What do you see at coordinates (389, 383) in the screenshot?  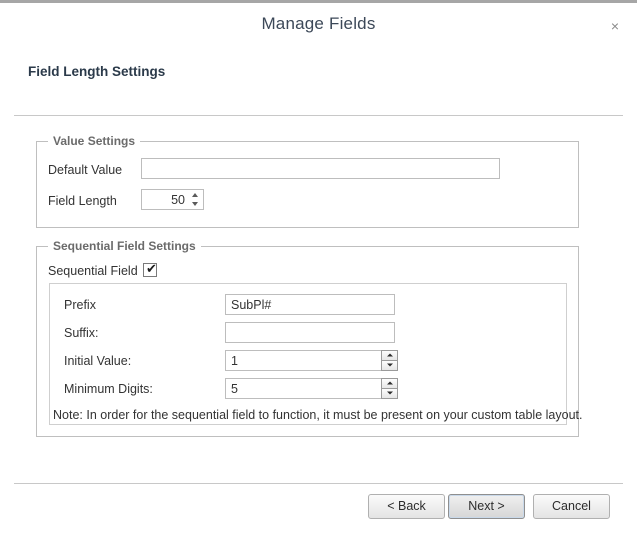 I see `minimum-digits-spin-up-icon` at bounding box center [389, 383].